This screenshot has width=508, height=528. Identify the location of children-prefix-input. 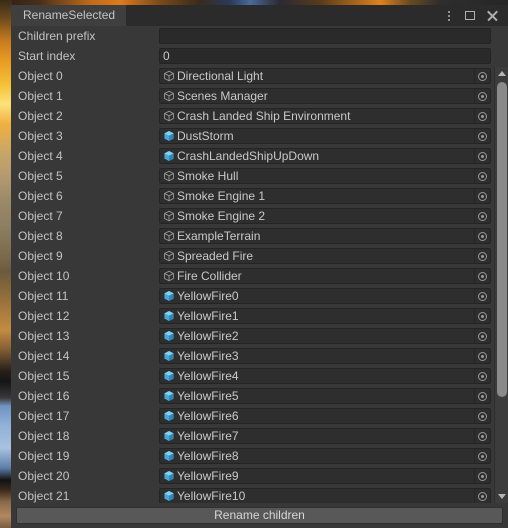
(325, 36).